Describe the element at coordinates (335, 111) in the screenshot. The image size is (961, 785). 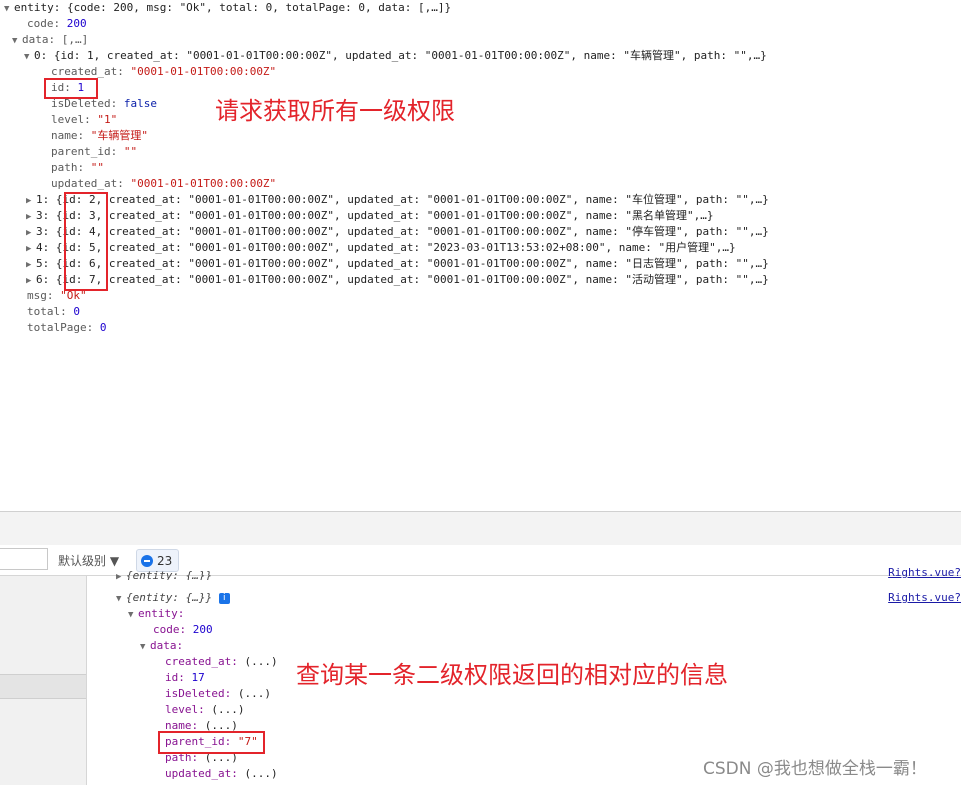
I see `annotation-first: 请求获取所有一级权限` at that location.